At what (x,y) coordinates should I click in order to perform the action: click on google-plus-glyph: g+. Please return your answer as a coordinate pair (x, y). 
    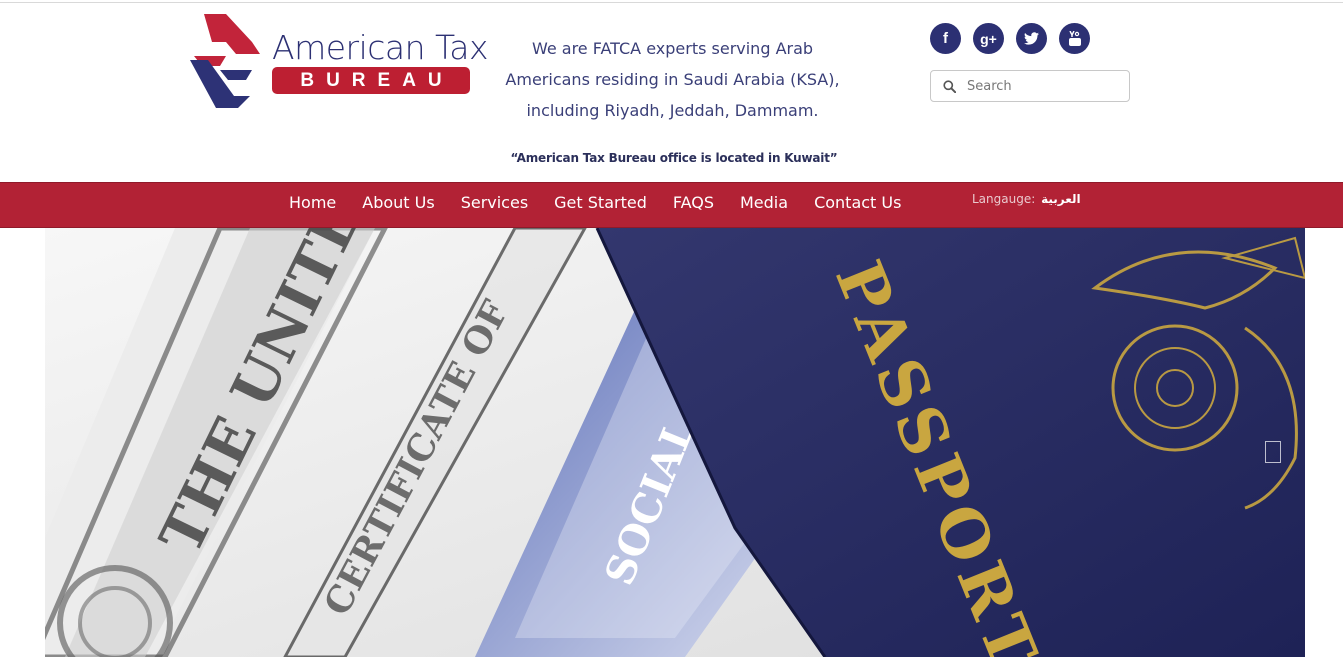
    Looking at the image, I should click on (988, 38).